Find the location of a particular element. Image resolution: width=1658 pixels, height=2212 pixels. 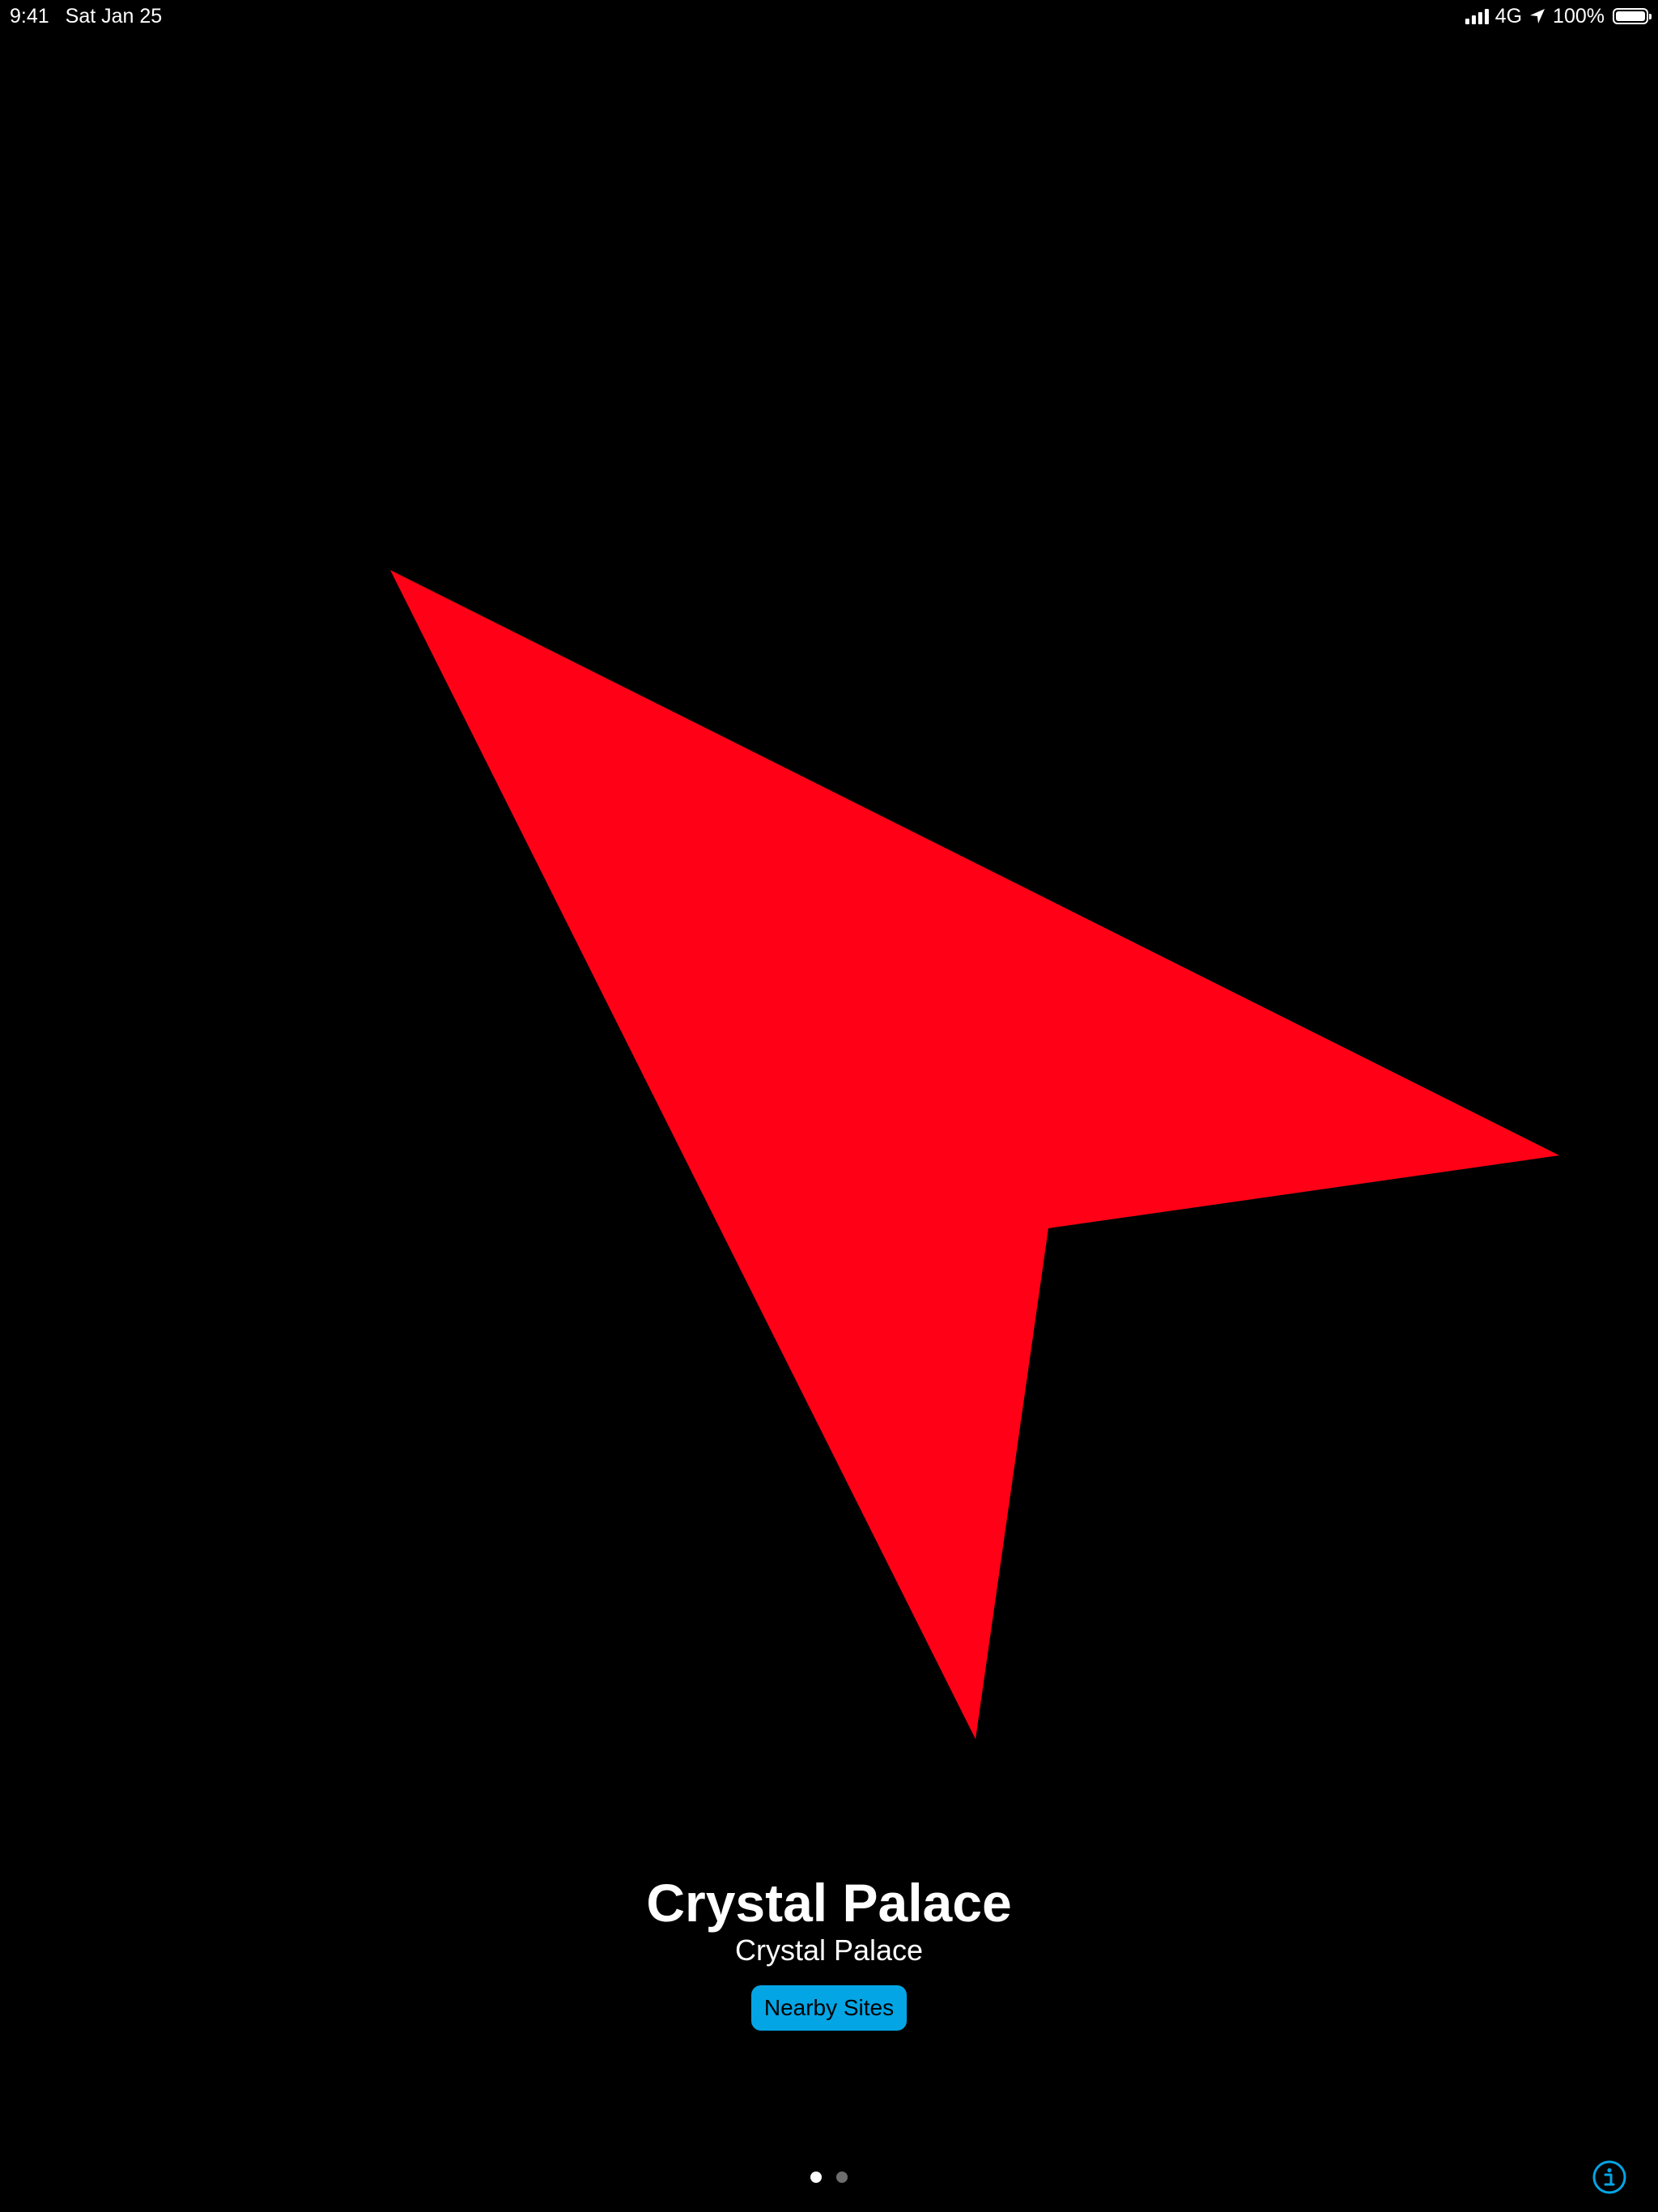

nearby-button-container: Nearby Sites is located at coordinates (829, 2008).